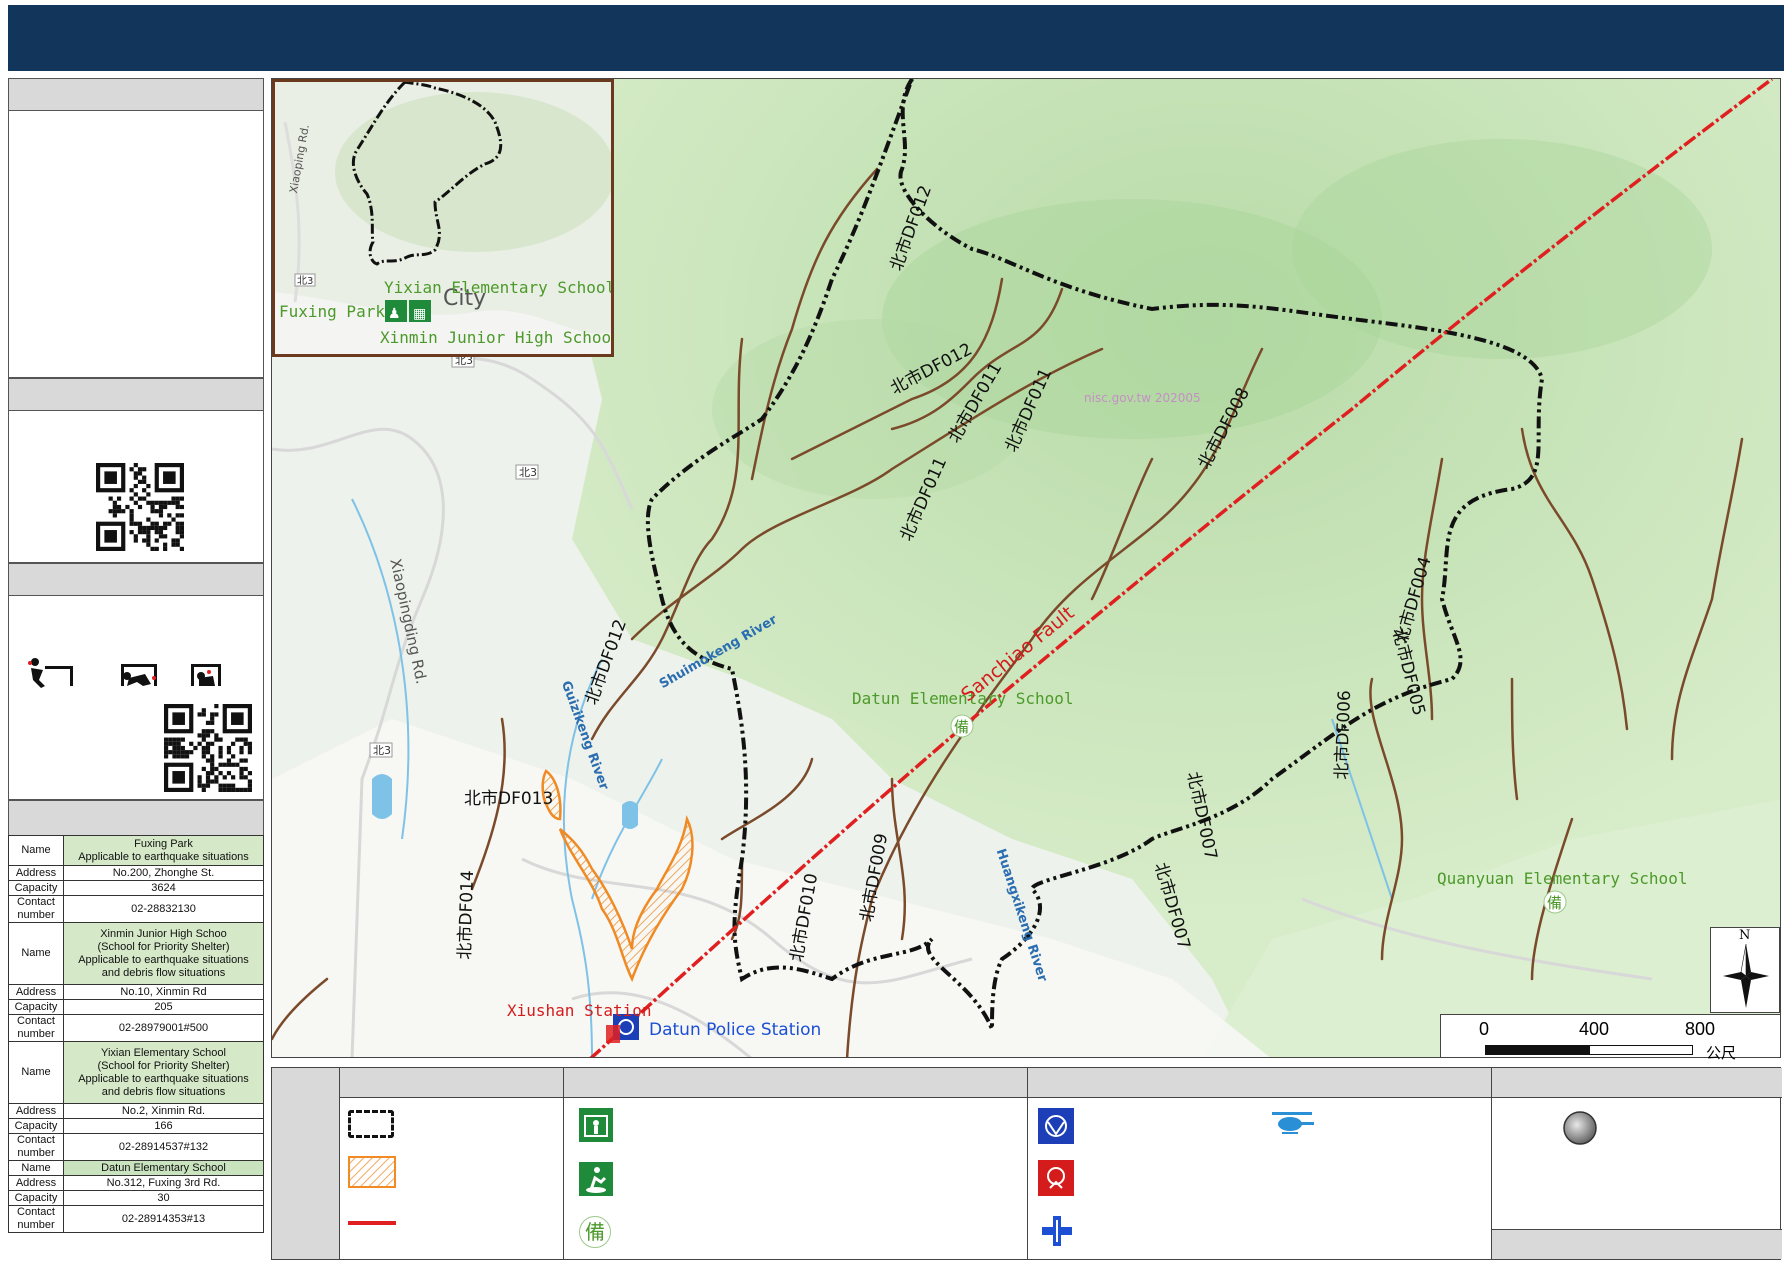  What do you see at coordinates (372, 1172) in the screenshot?
I see `hazard-zone-icon` at bounding box center [372, 1172].